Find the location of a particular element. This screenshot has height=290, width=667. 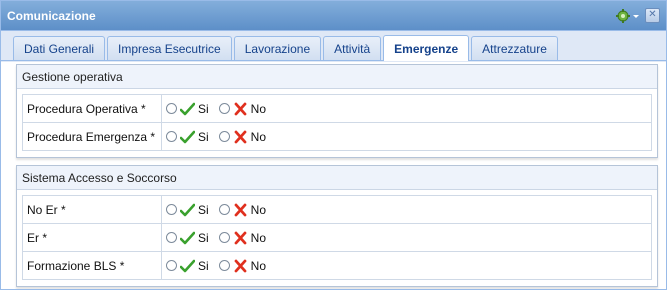

tab-label: Attrezzature is located at coordinates (514, 48).